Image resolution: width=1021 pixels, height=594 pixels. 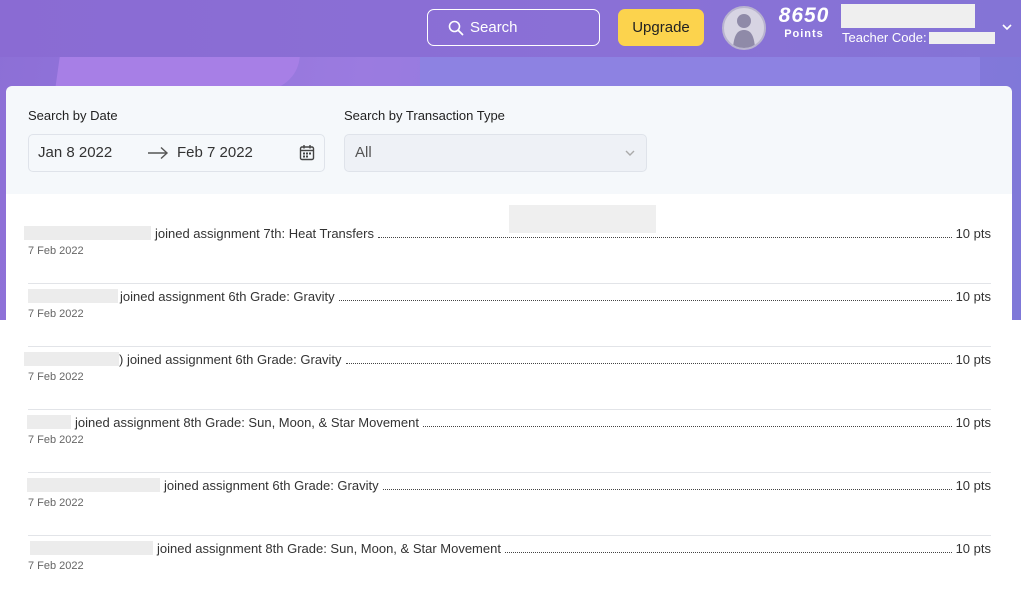 What do you see at coordinates (744, 31) in the screenshot?
I see `avatar-figure-icon` at bounding box center [744, 31].